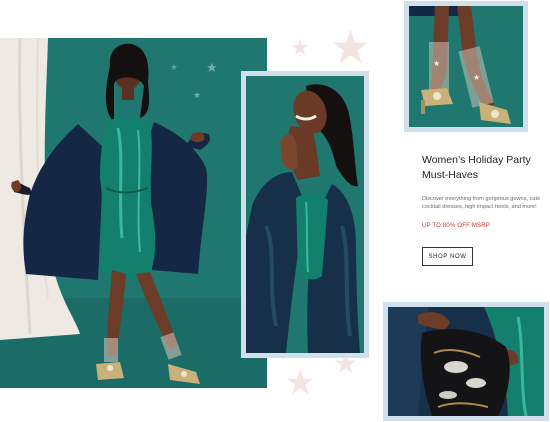 This screenshot has width=550, height=422. What do you see at coordinates (476, 160) in the screenshot?
I see `promo-title-line1: Women’s Holiday Party` at bounding box center [476, 160].